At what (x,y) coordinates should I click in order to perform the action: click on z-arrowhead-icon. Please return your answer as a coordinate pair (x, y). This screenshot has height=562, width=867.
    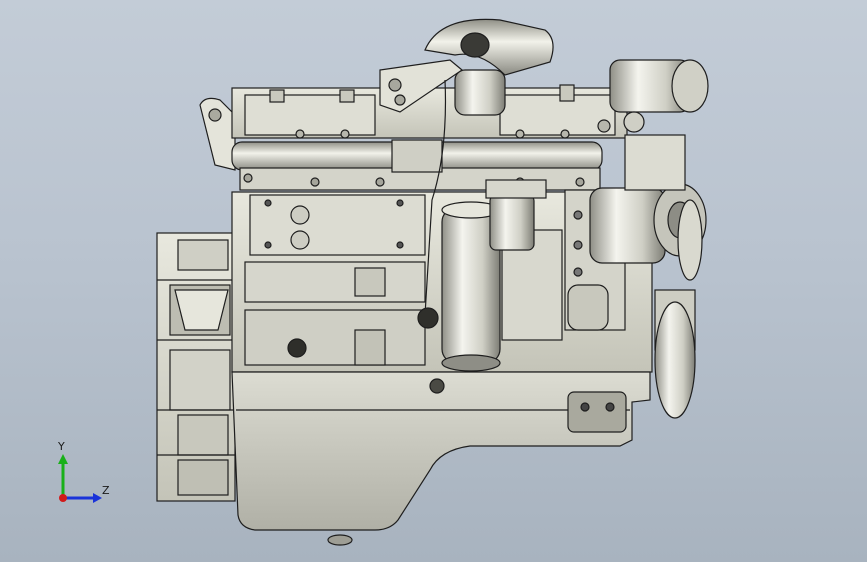
    Looking at the image, I should click on (97, 498).